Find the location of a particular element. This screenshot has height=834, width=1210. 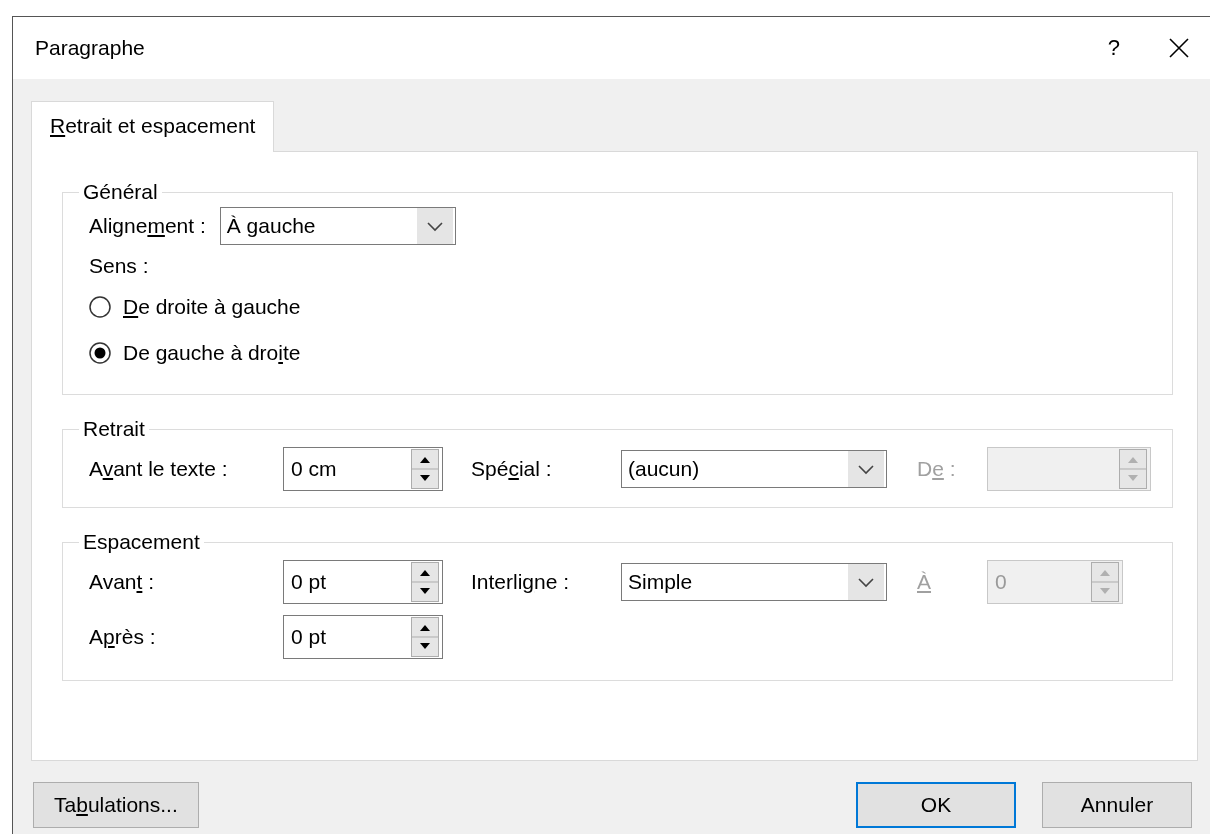

close-icon is located at coordinates (1179, 48).